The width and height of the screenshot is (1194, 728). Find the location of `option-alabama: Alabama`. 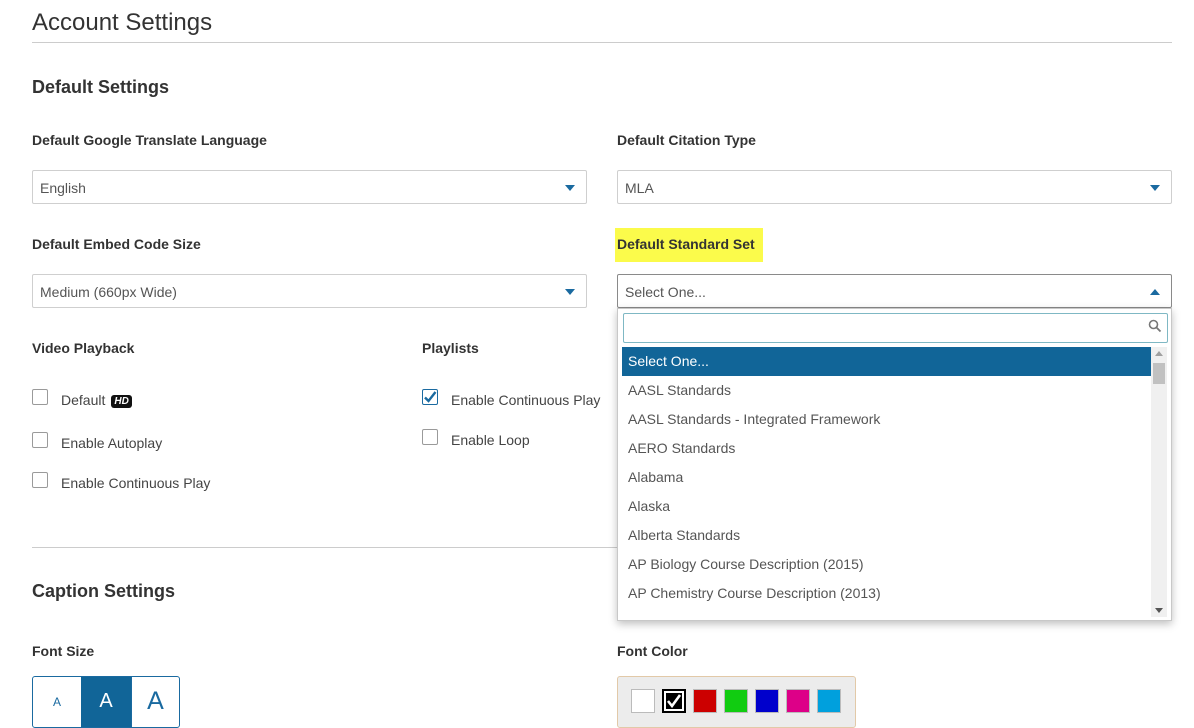

option-alabama: Alabama is located at coordinates (886, 477).